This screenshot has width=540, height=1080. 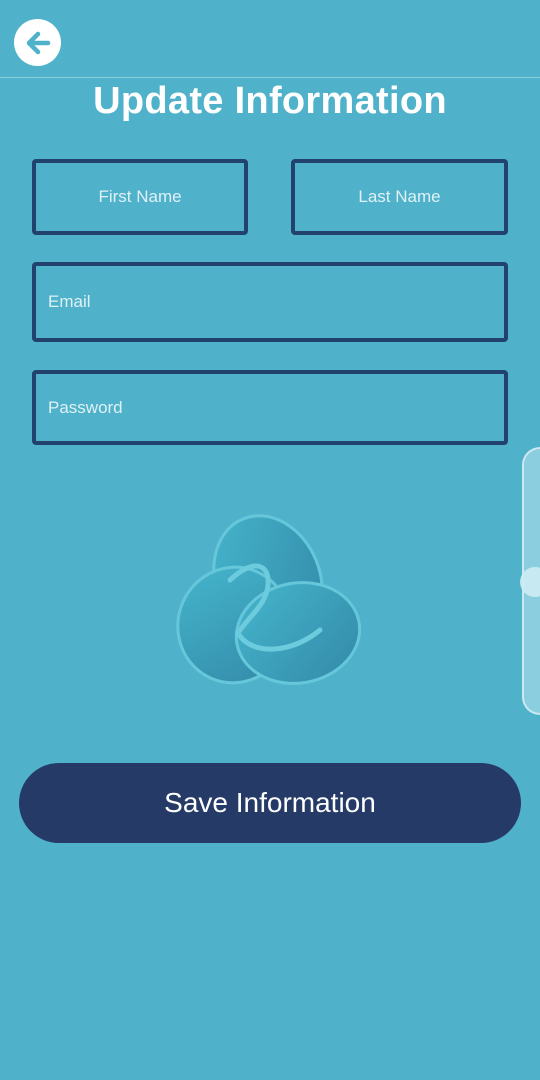 What do you see at coordinates (140, 197) in the screenshot?
I see `first-name-field` at bounding box center [140, 197].